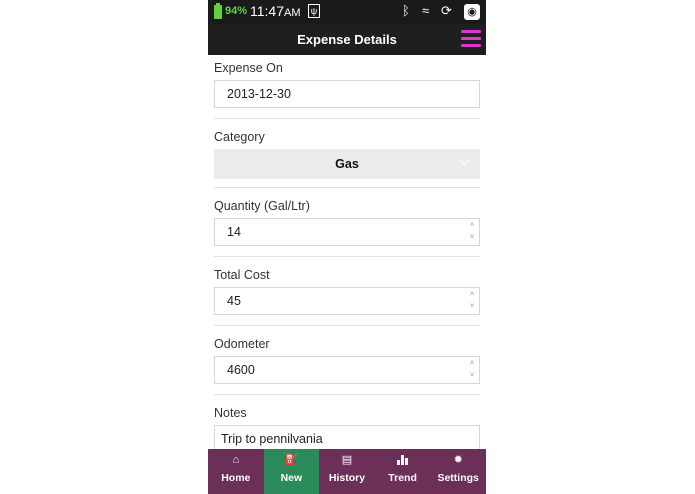  What do you see at coordinates (458, 460) in the screenshot?
I see `gear-icon: ✹` at bounding box center [458, 460].